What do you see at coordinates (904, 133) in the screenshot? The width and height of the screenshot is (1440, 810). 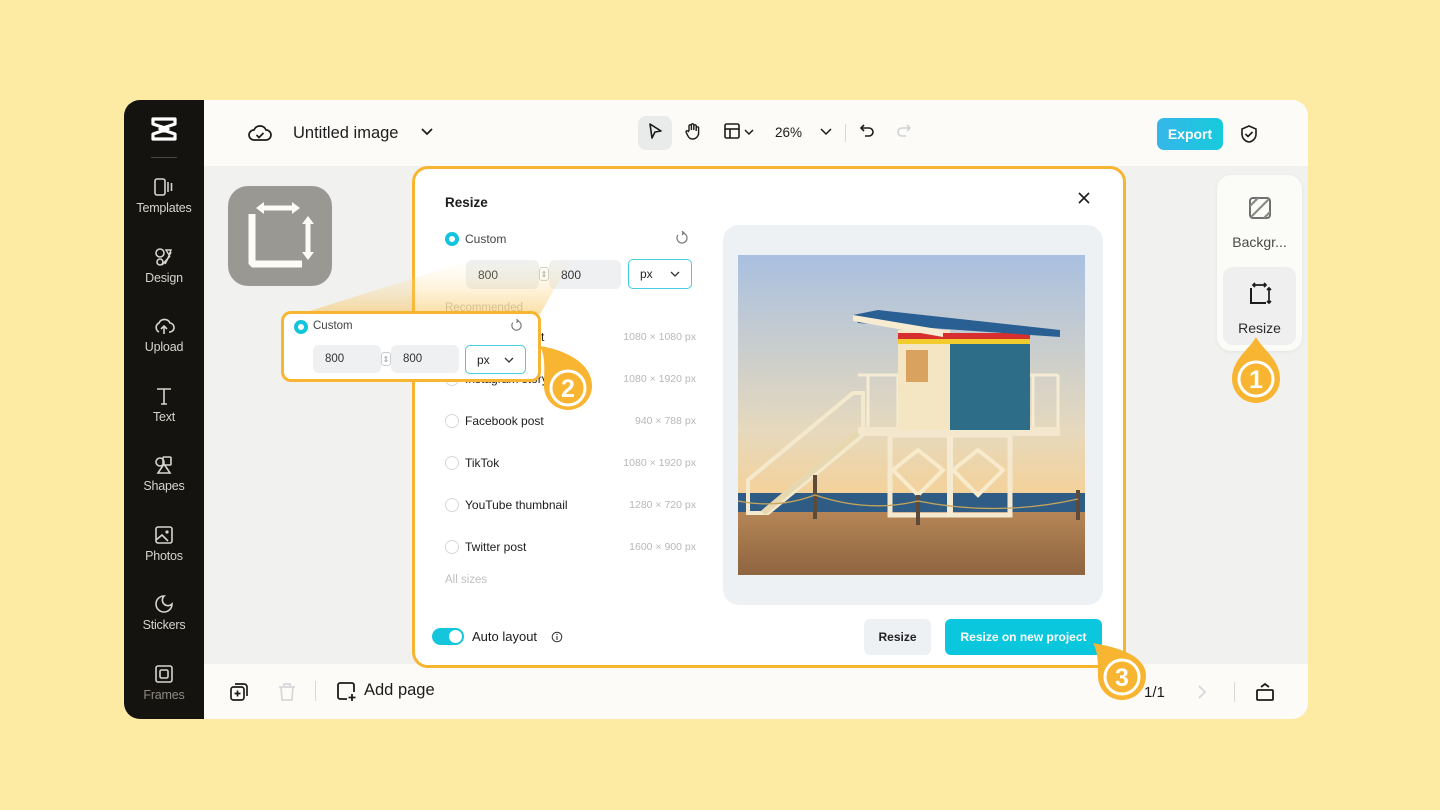 I see `redo-button` at bounding box center [904, 133].